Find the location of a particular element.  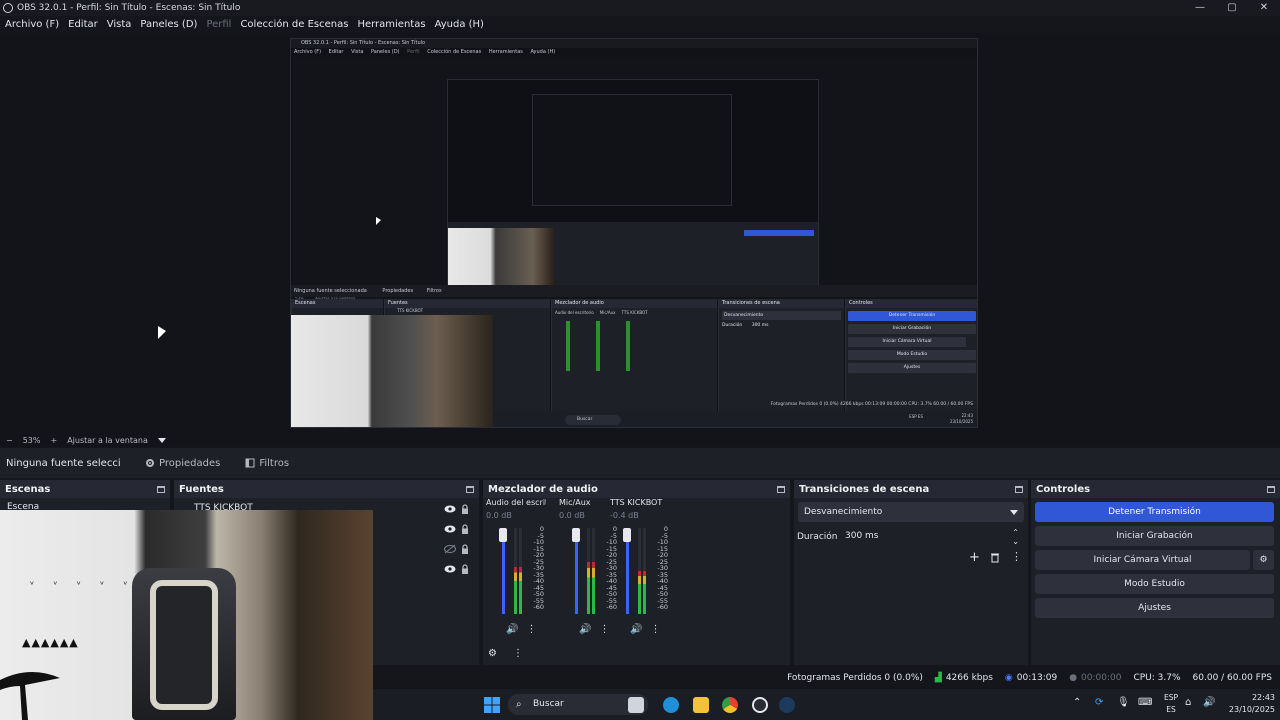

webcam-overlay: ᵛ ᵛ ᵛ ᵛ ᵛ ᵛ ▲▲▲▲▲▲ is located at coordinates (186, 615).